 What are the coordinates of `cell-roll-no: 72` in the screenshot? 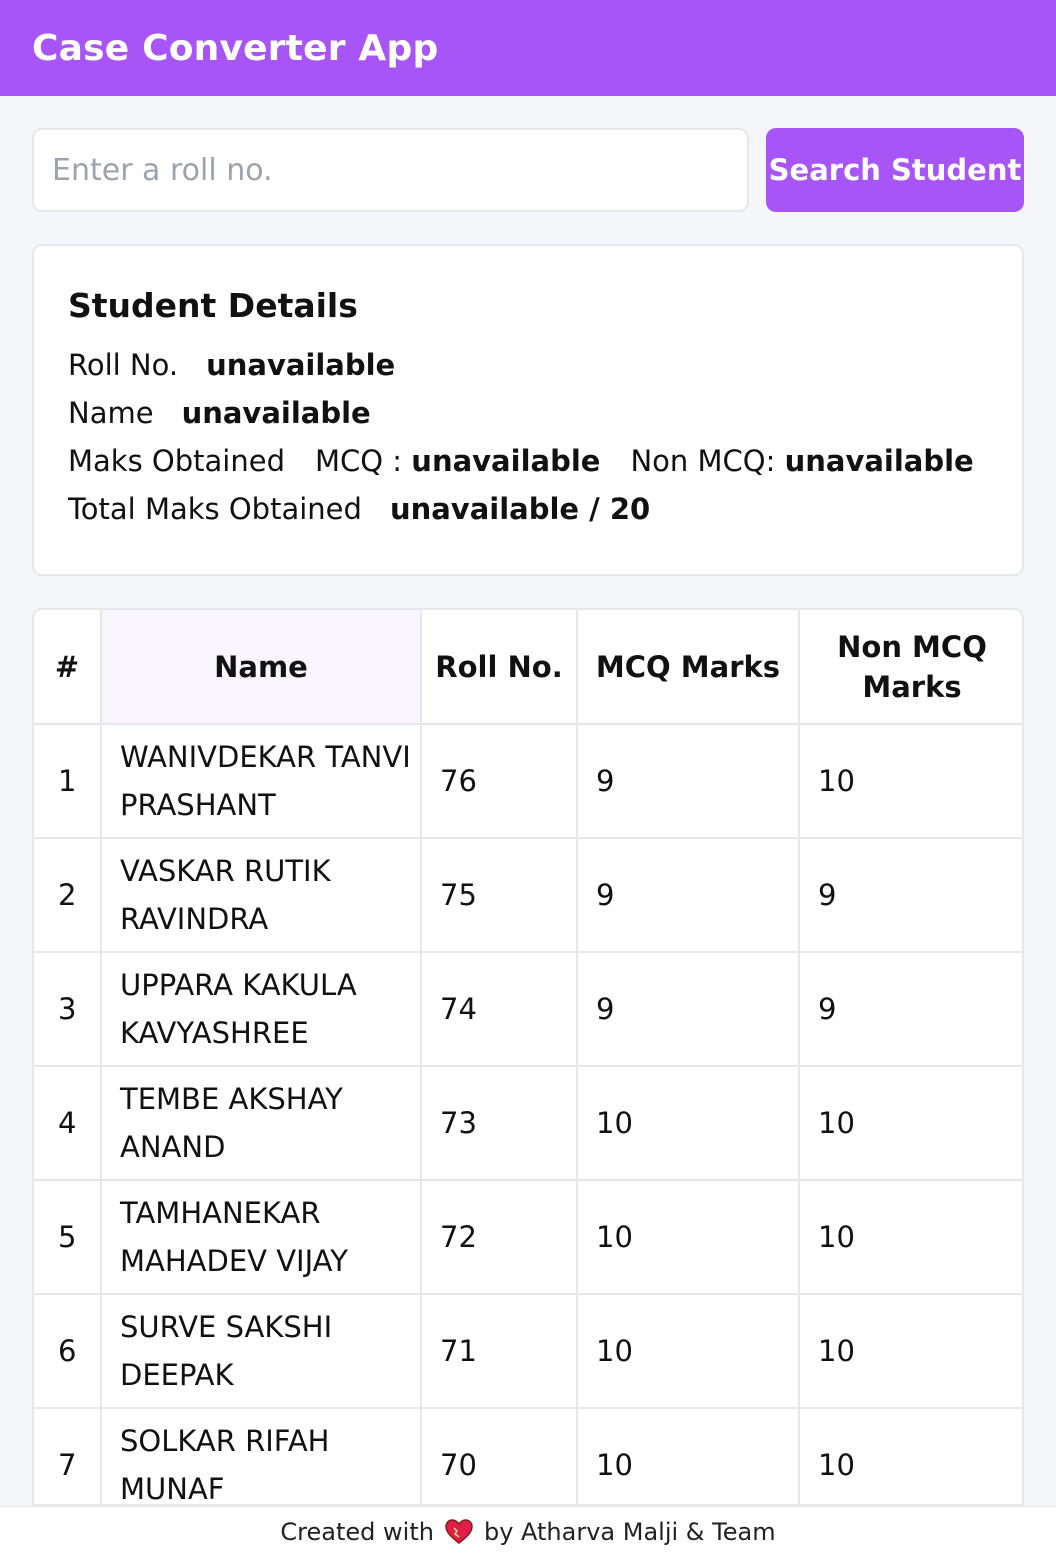 It's located at (499, 1237).